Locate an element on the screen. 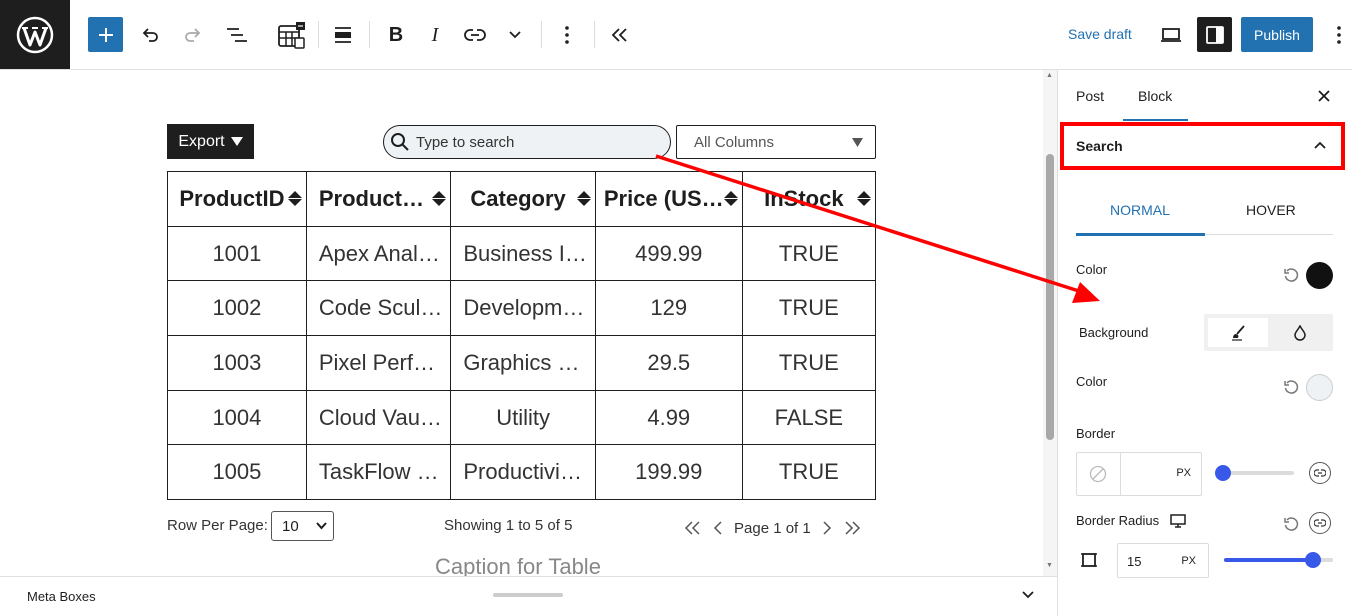  wordpress-logo-icon is located at coordinates (35, 34).